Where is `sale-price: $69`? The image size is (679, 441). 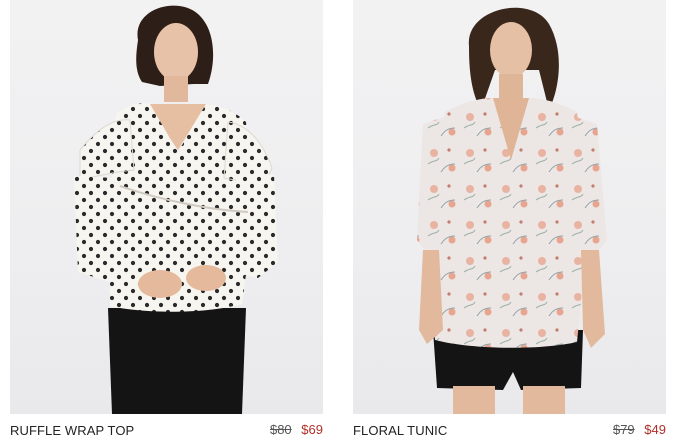
sale-price: $69 is located at coordinates (312, 429).